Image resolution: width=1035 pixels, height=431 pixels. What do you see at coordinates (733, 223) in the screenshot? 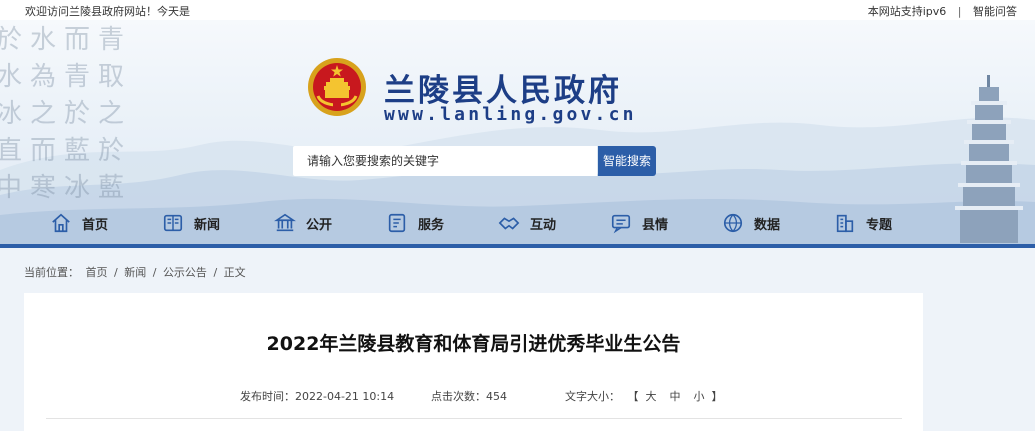
I see `globe-icon` at bounding box center [733, 223].